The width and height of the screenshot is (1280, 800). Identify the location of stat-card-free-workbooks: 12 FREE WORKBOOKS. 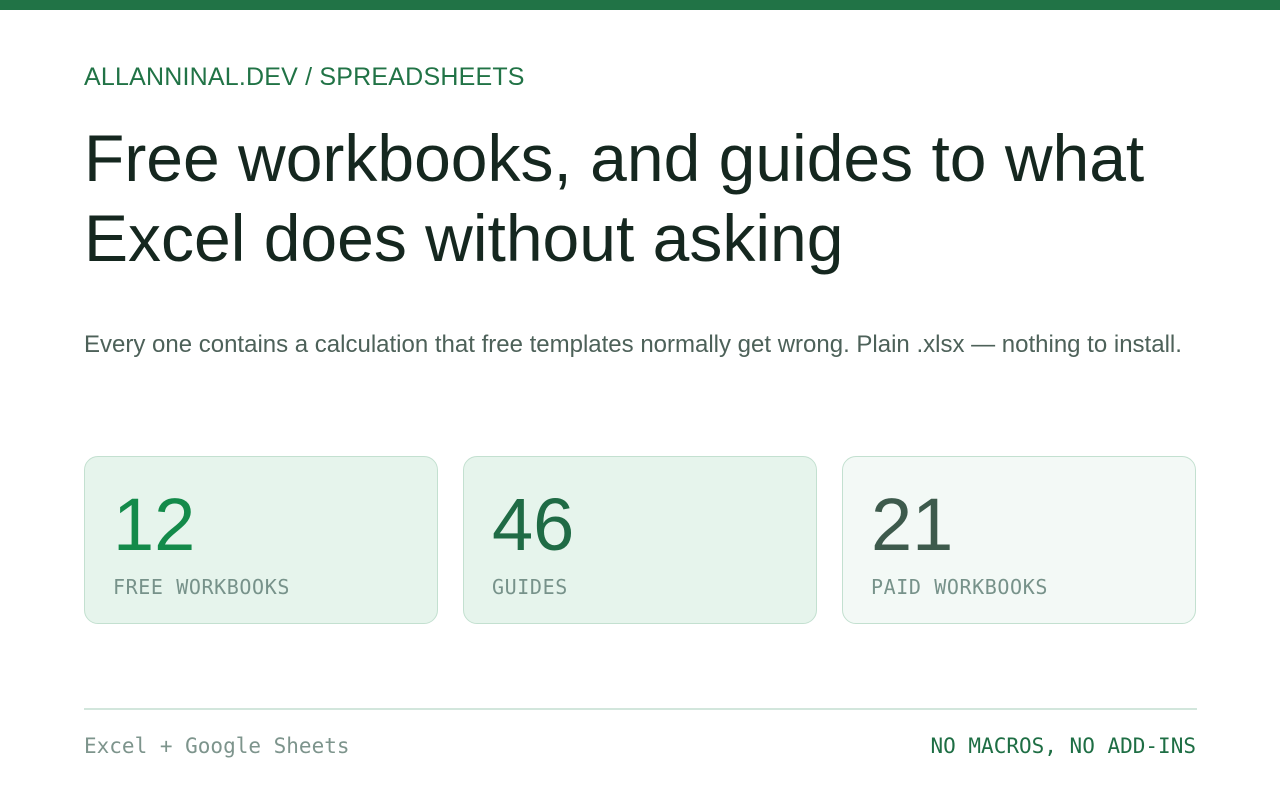
(261, 540).